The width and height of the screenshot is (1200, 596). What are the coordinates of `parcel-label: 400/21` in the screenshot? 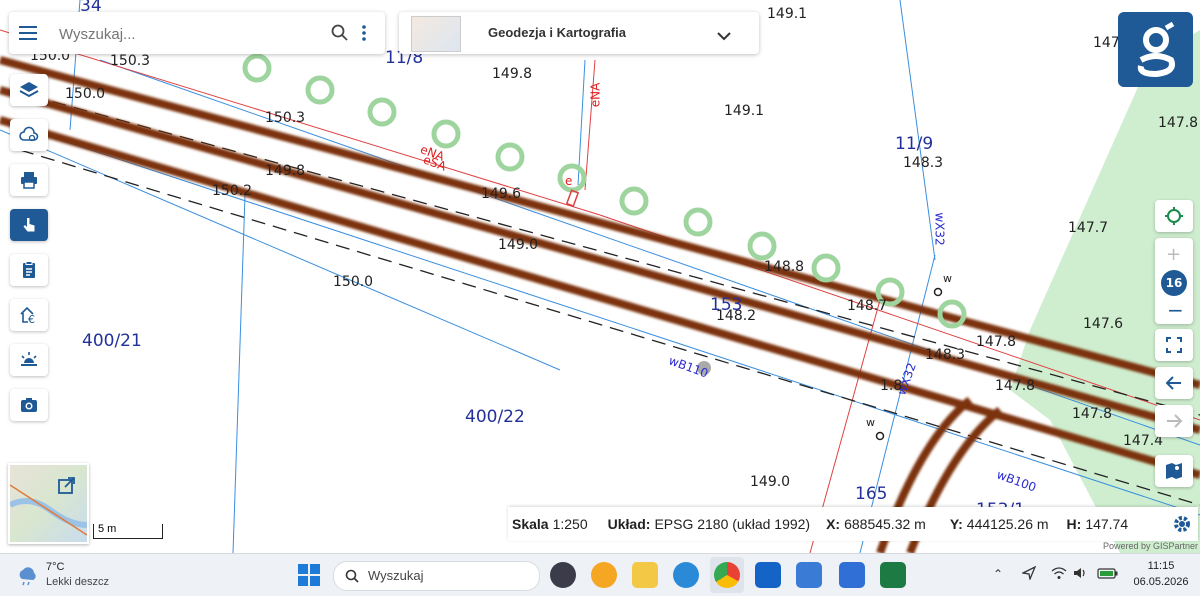 It's located at (112, 341).